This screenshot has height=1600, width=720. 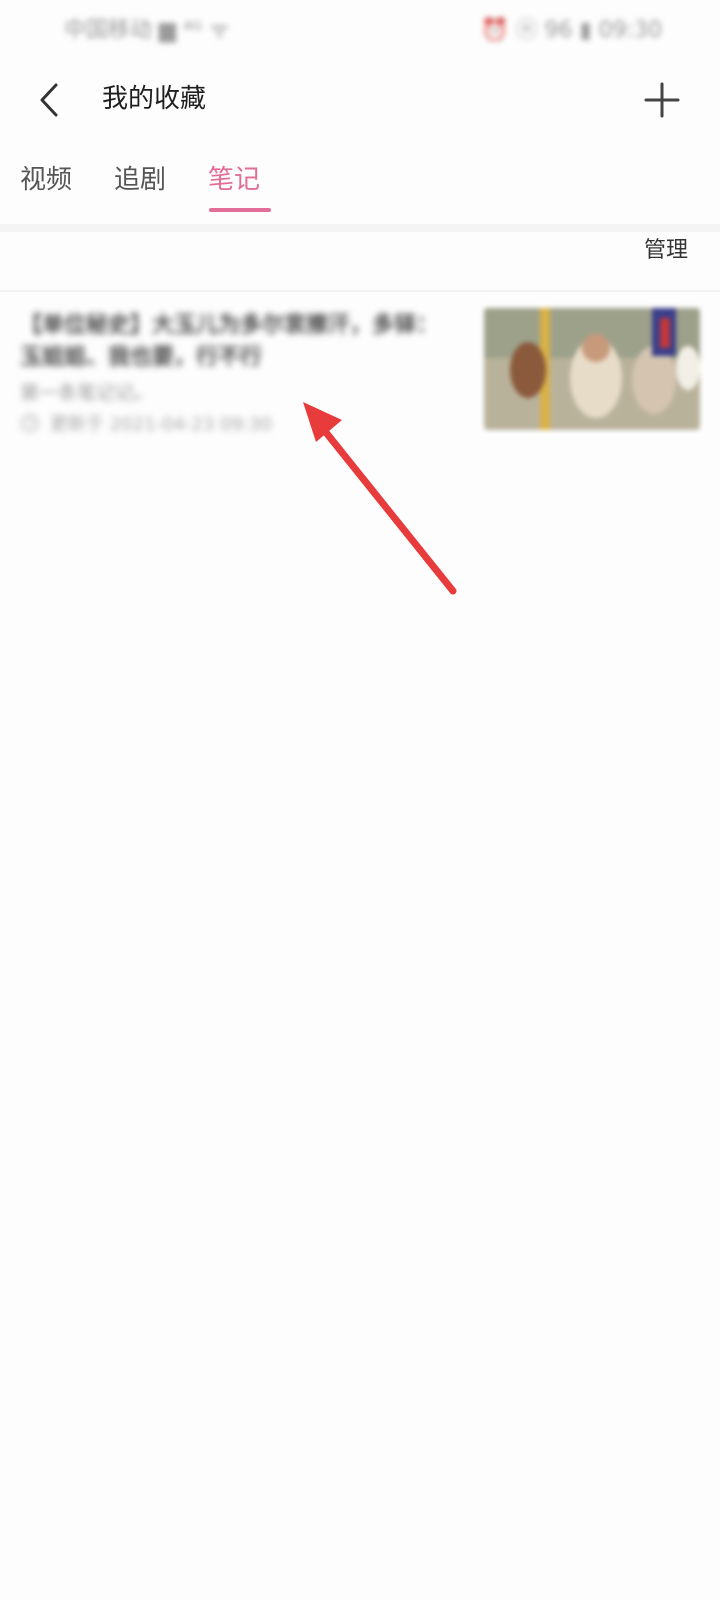 What do you see at coordinates (161, 424) in the screenshot?
I see `note-updated-time: 更新于 2021-04-23 09:30` at bounding box center [161, 424].